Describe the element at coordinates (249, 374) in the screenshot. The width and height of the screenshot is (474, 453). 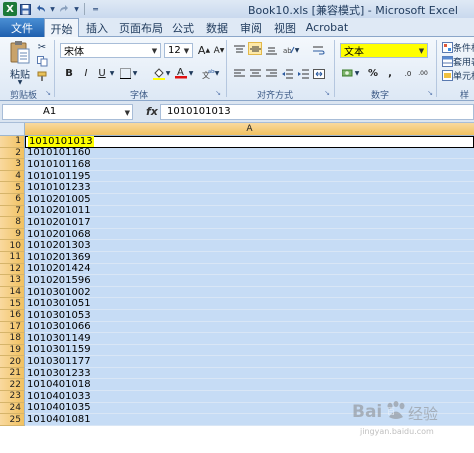
I see `cell: 1010301233` at that location.